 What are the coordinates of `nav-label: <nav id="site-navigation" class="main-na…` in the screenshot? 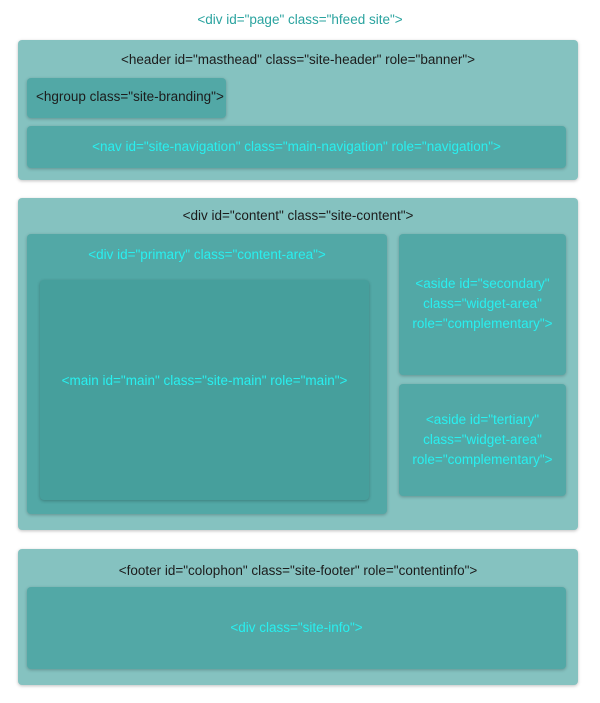 It's located at (296, 146).